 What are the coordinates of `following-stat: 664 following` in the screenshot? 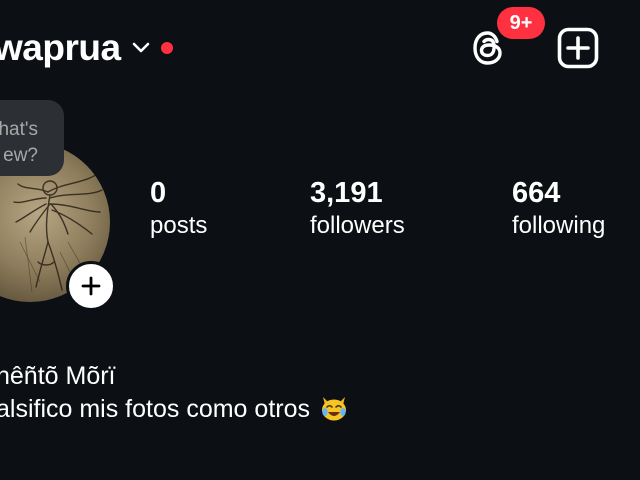 It's located at (558, 209).